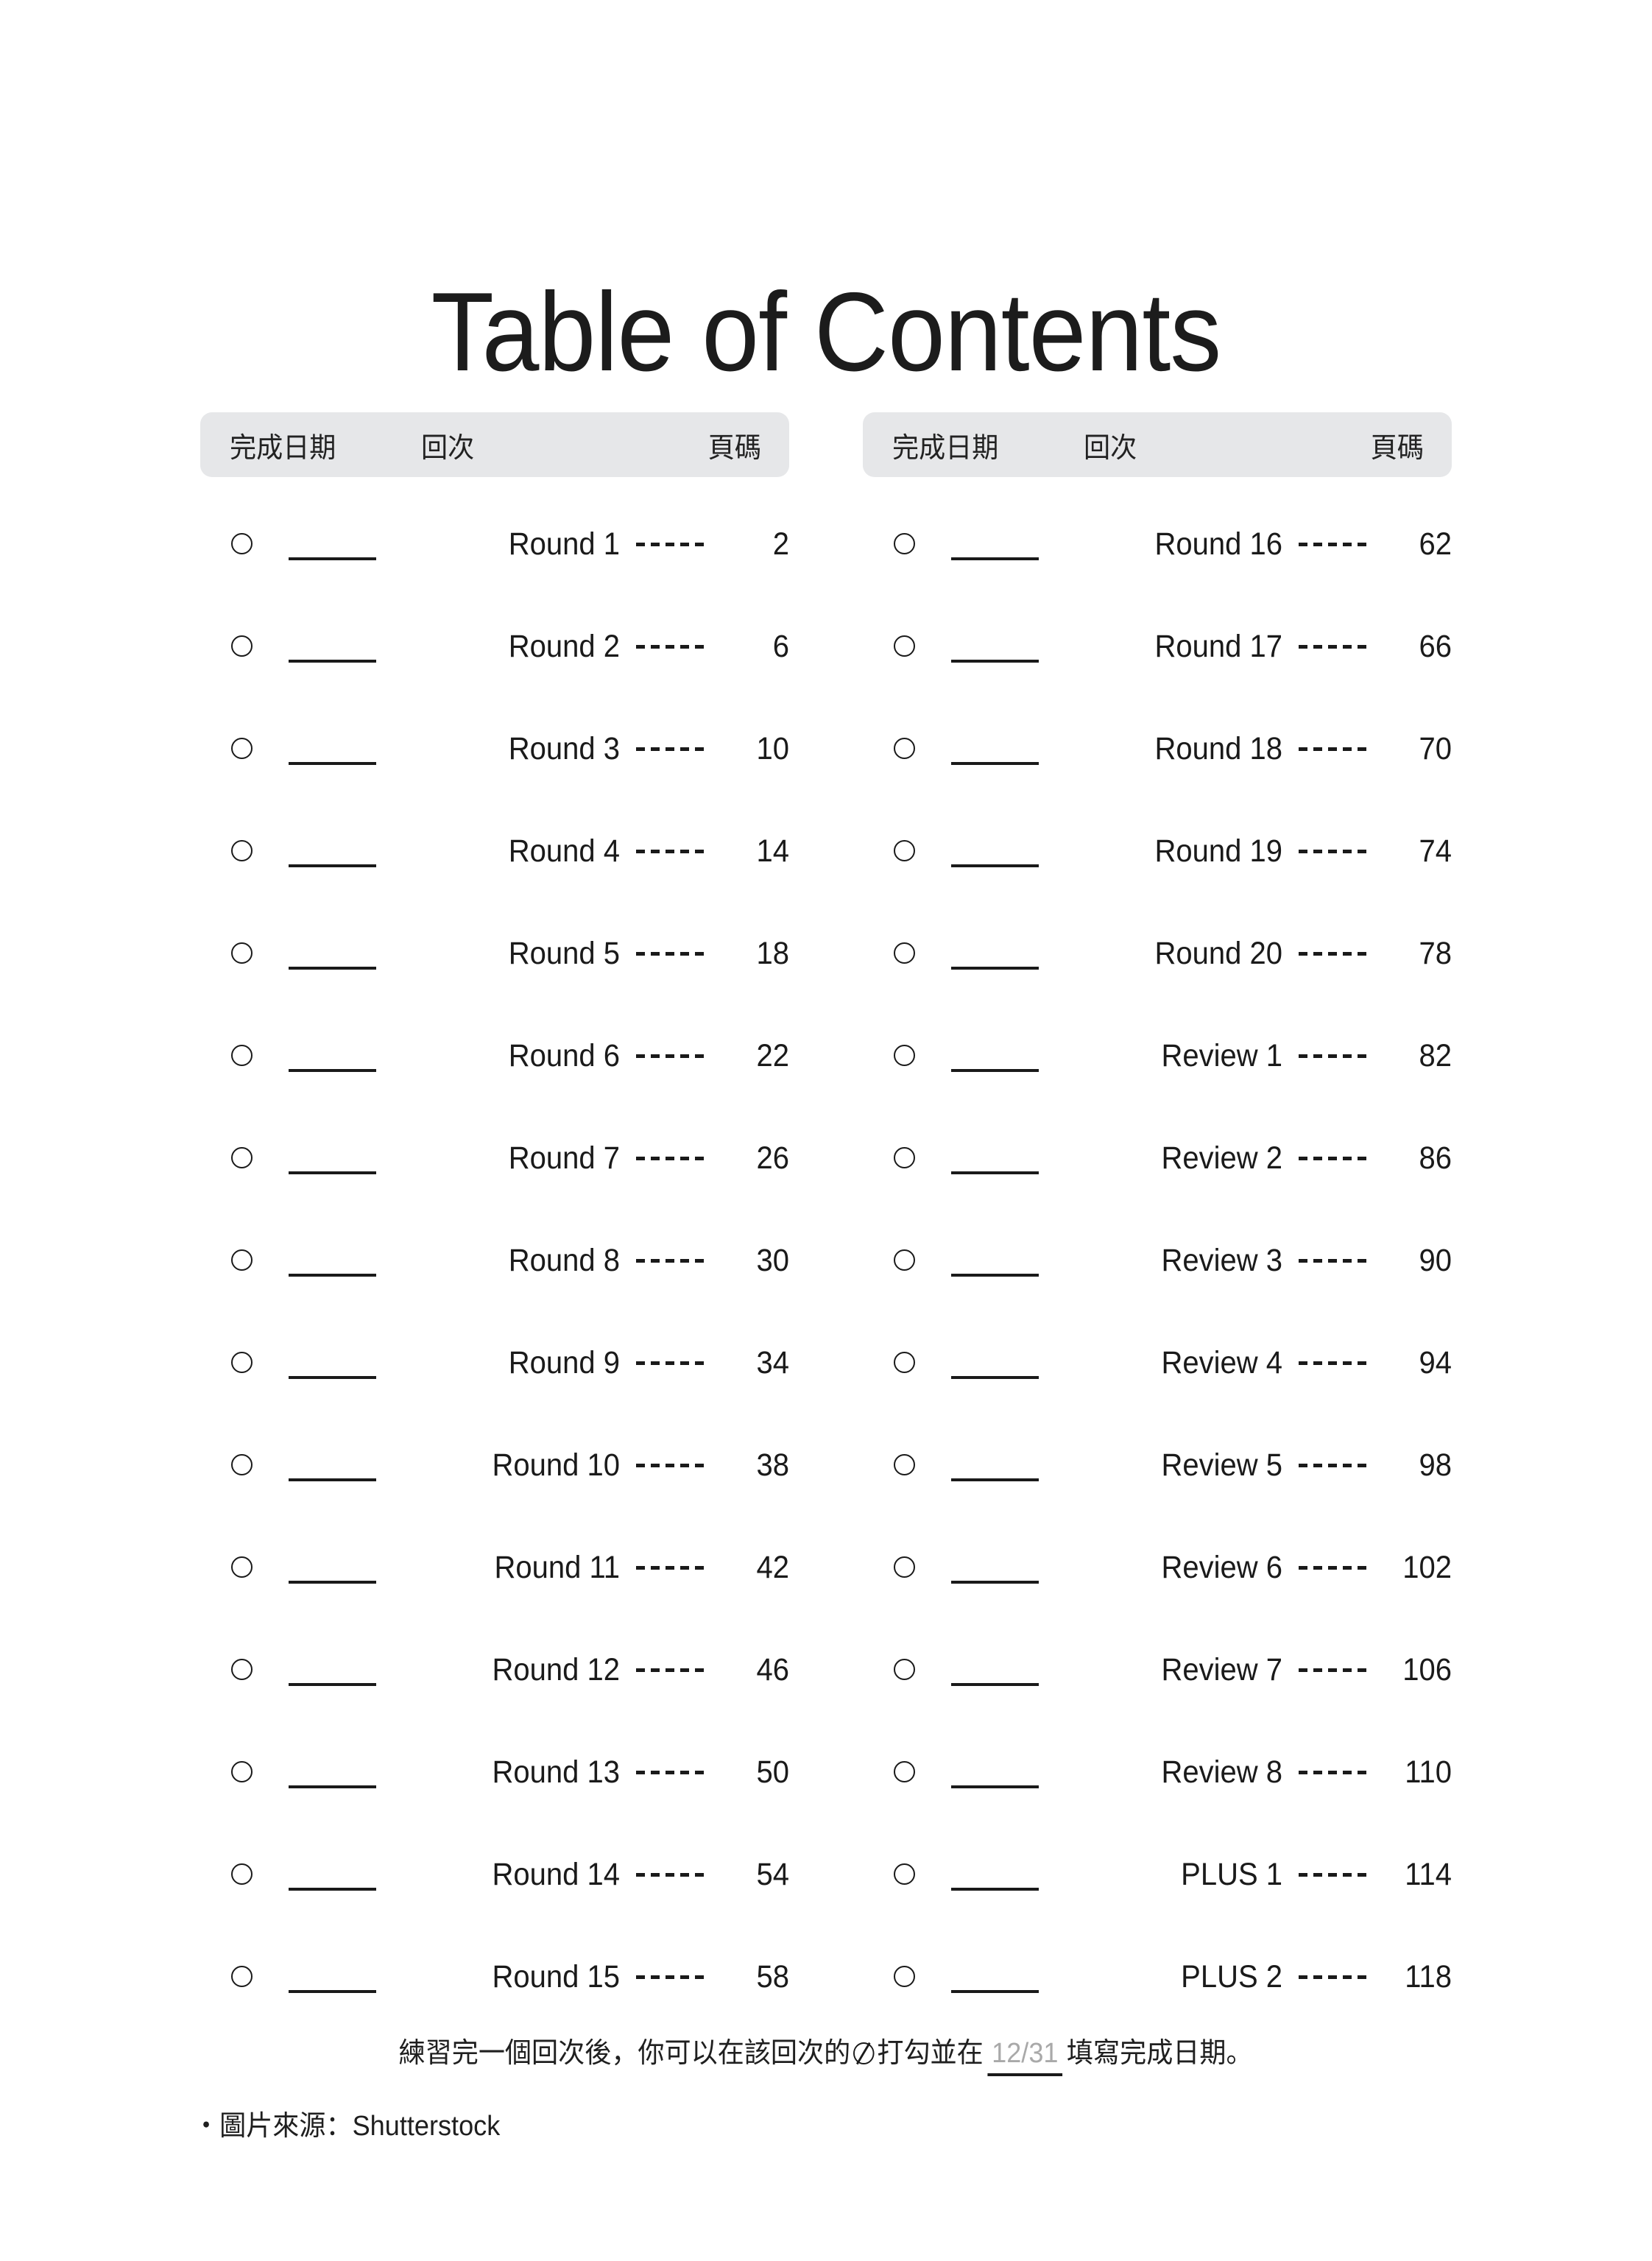 The height and width of the screenshot is (2261, 1652). What do you see at coordinates (1157, 1772) in the screenshot?
I see `toc-row: Review 8 110` at bounding box center [1157, 1772].